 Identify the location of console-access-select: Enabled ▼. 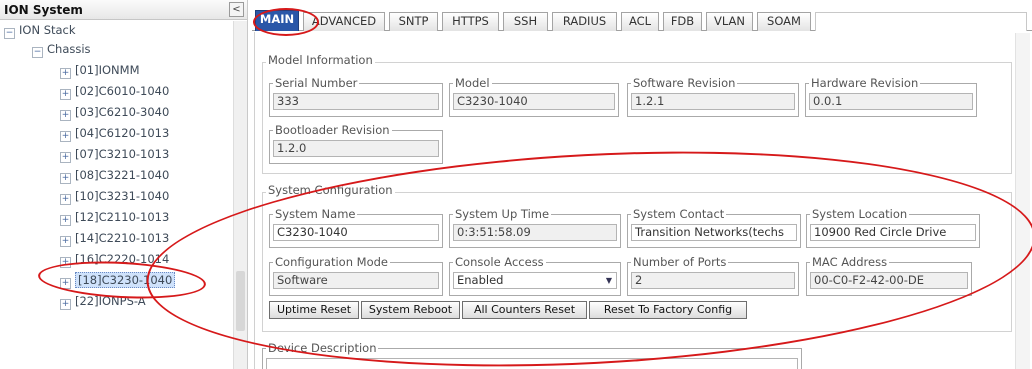
(535, 280).